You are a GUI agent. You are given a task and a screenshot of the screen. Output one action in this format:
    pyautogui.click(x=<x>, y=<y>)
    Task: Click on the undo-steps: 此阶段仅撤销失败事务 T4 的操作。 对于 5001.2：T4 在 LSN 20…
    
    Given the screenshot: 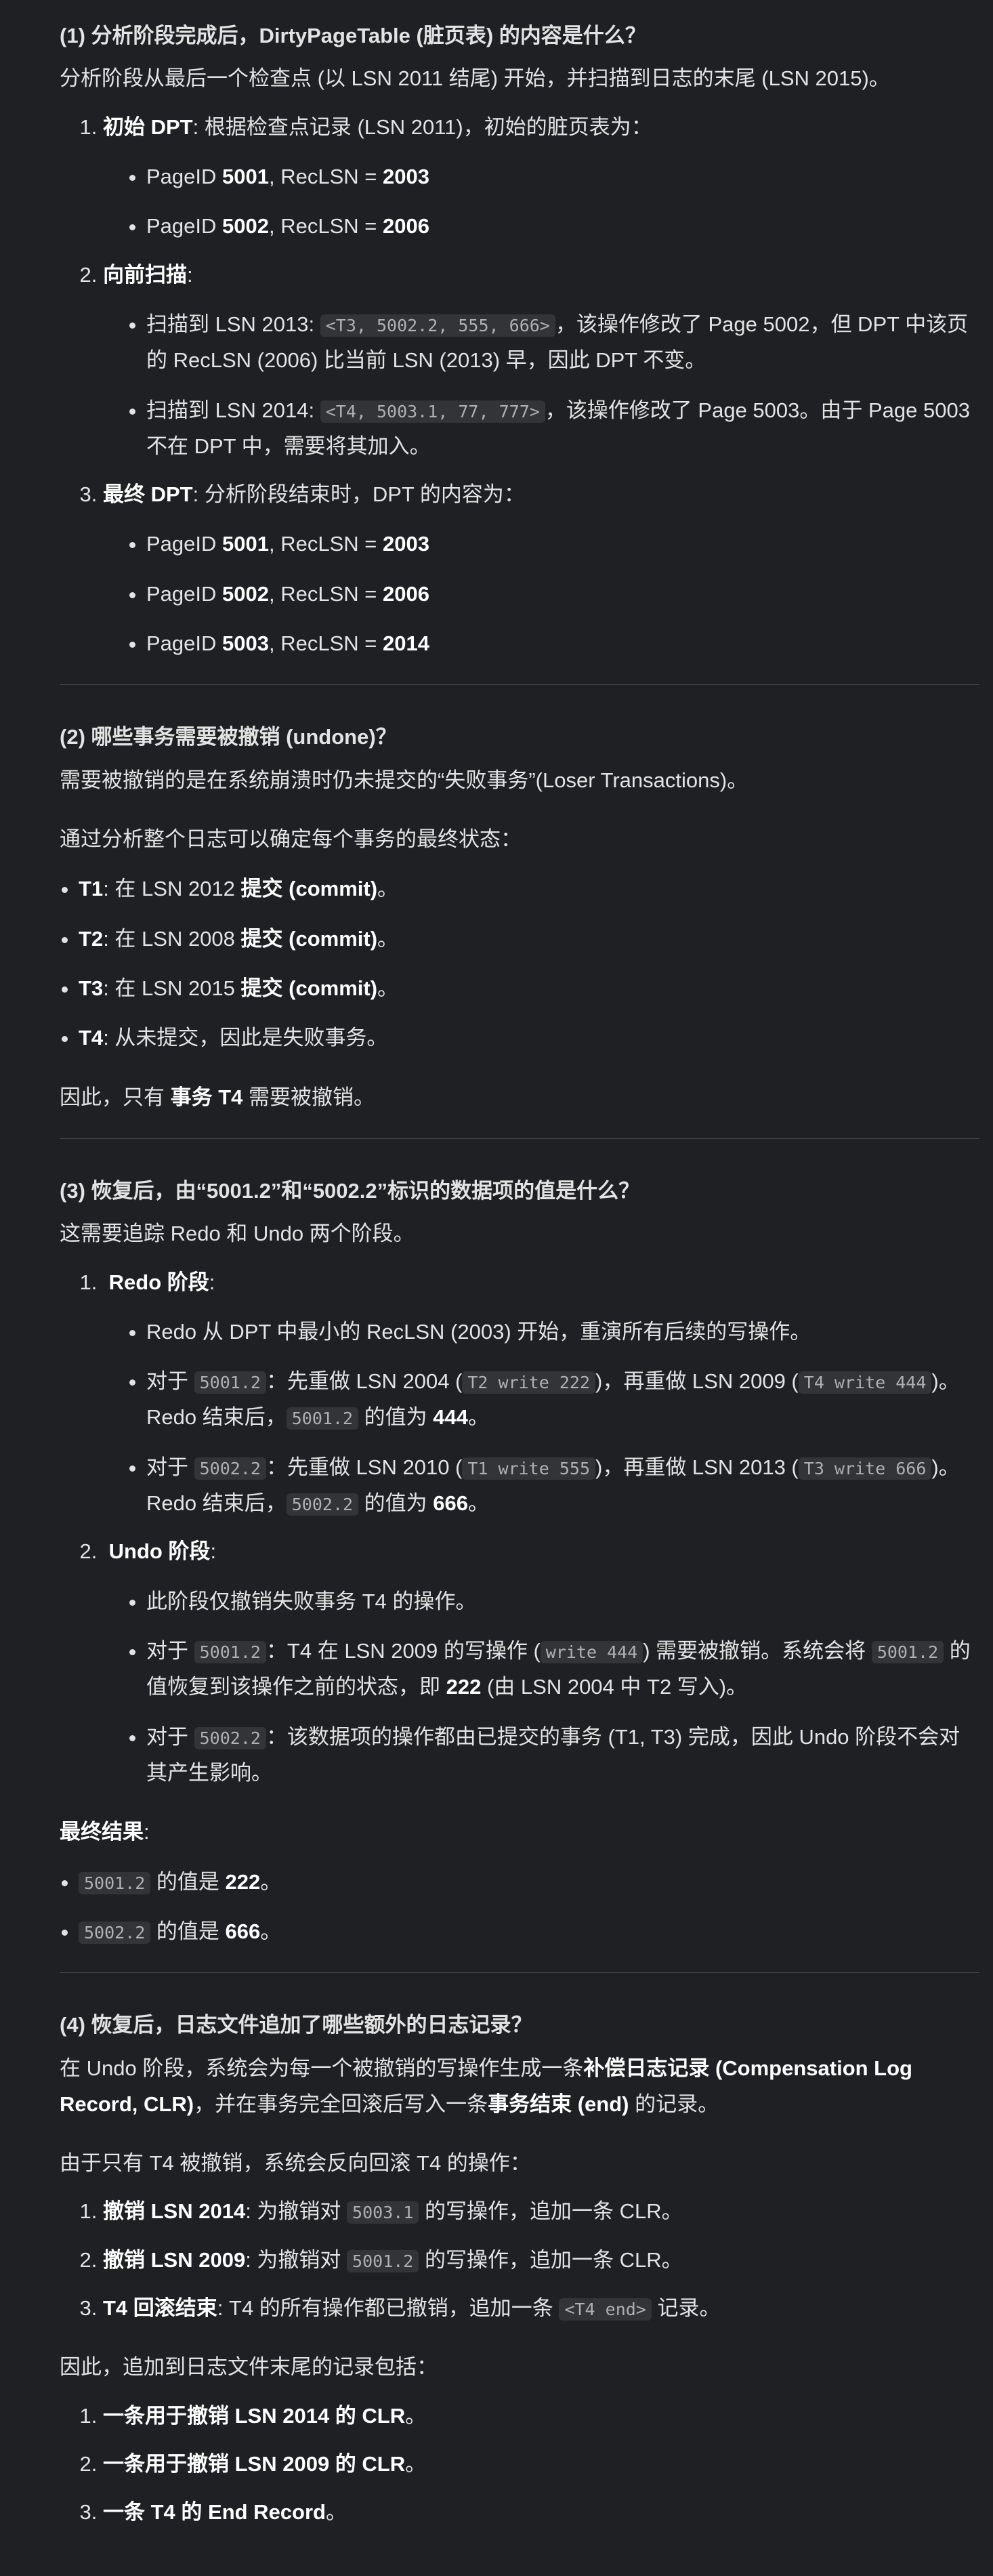 What is the action you would take?
    pyautogui.click(x=541, y=1687)
    